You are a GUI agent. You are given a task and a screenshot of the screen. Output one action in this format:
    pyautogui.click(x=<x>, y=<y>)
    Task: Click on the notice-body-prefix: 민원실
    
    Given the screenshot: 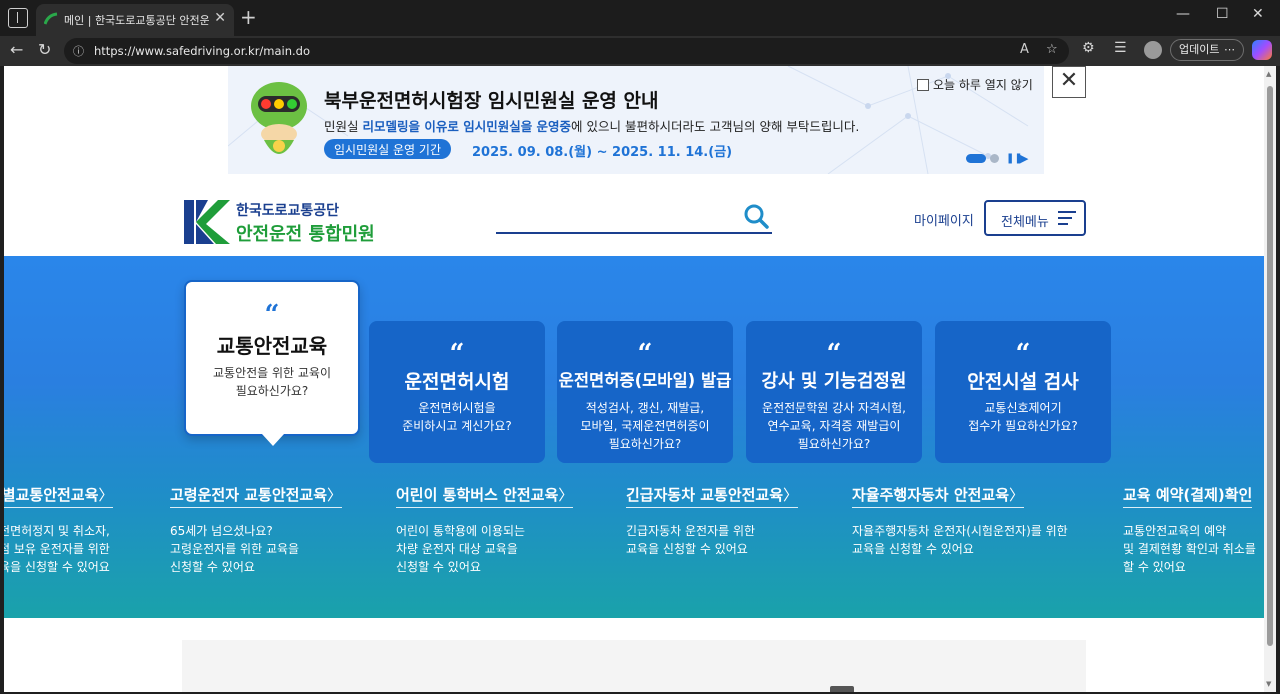 What is the action you would take?
    pyautogui.click(x=343, y=126)
    